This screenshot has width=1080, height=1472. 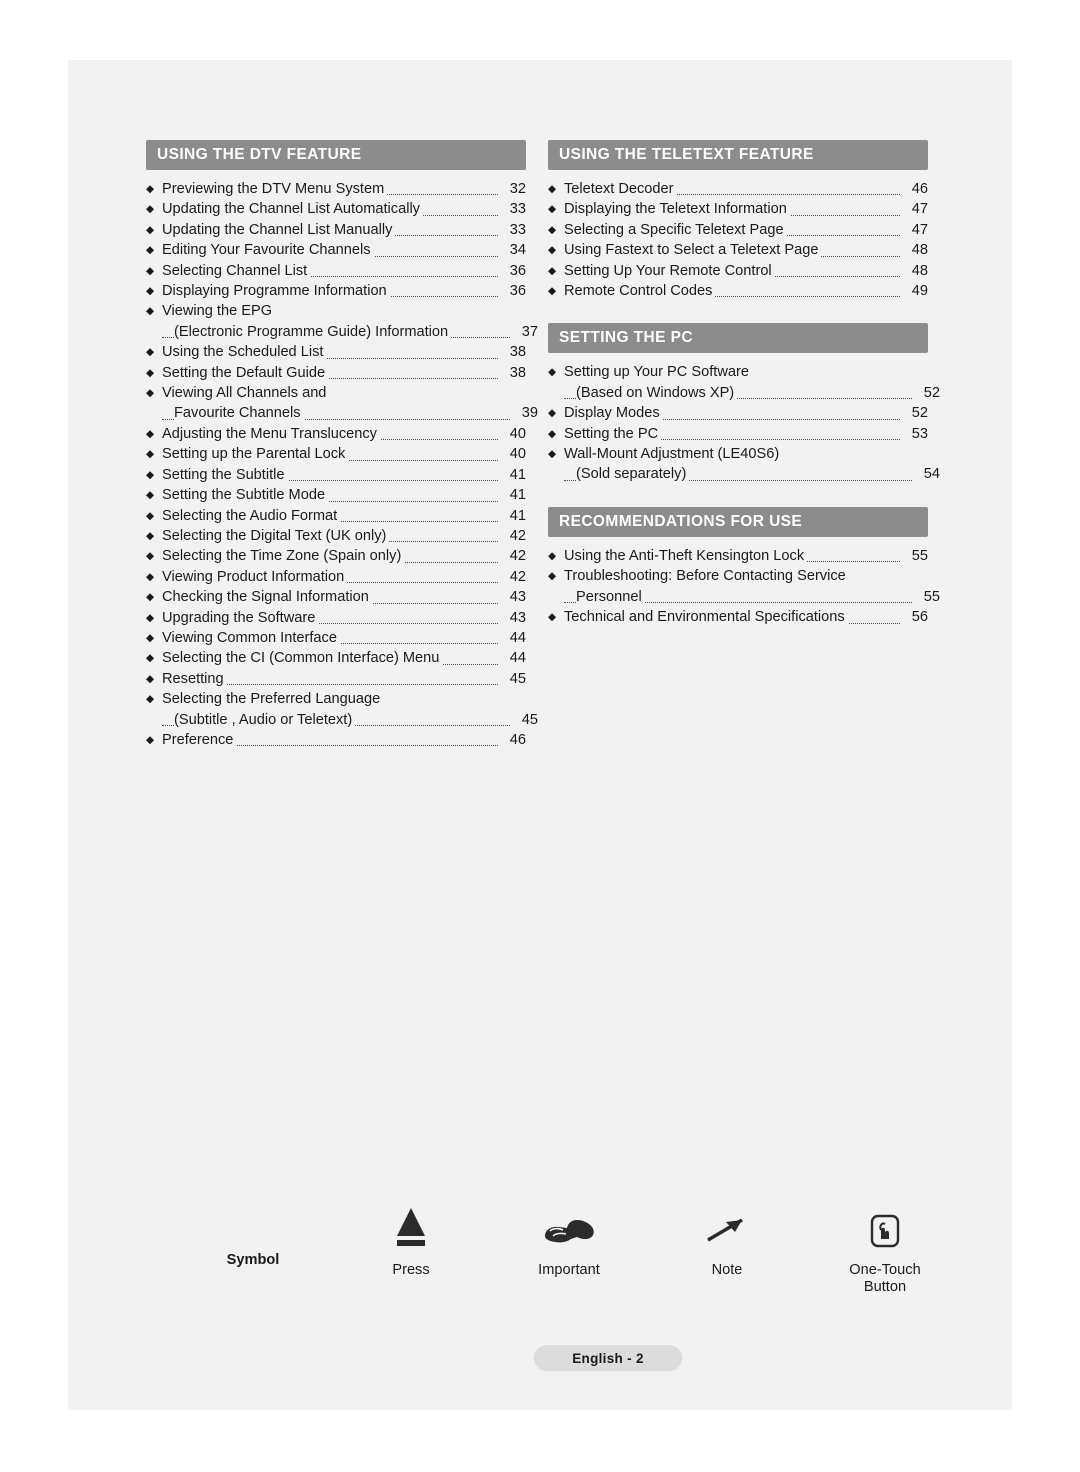 What do you see at coordinates (744, 393) in the screenshot?
I see `toc-item: (Based on Windows XP) 52` at bounding box center [744, 393].